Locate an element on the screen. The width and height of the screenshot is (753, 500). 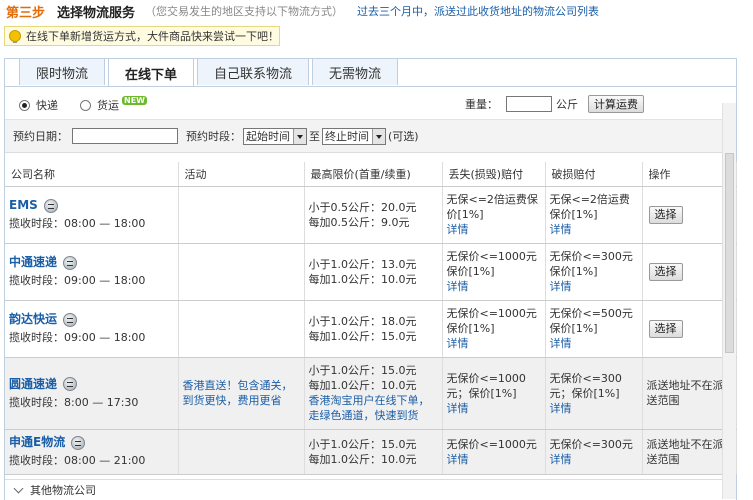
extra-weight-price: 每加0.5公斤：9.0元 is located at coordinates (359, 222).